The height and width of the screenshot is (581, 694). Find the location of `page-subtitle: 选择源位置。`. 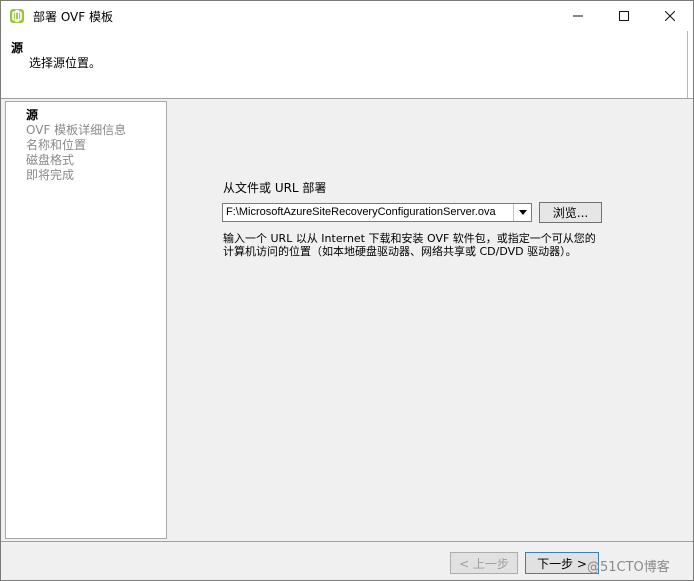

page-subtitle: 选择源位置。 is located at coordinates (65, 63).